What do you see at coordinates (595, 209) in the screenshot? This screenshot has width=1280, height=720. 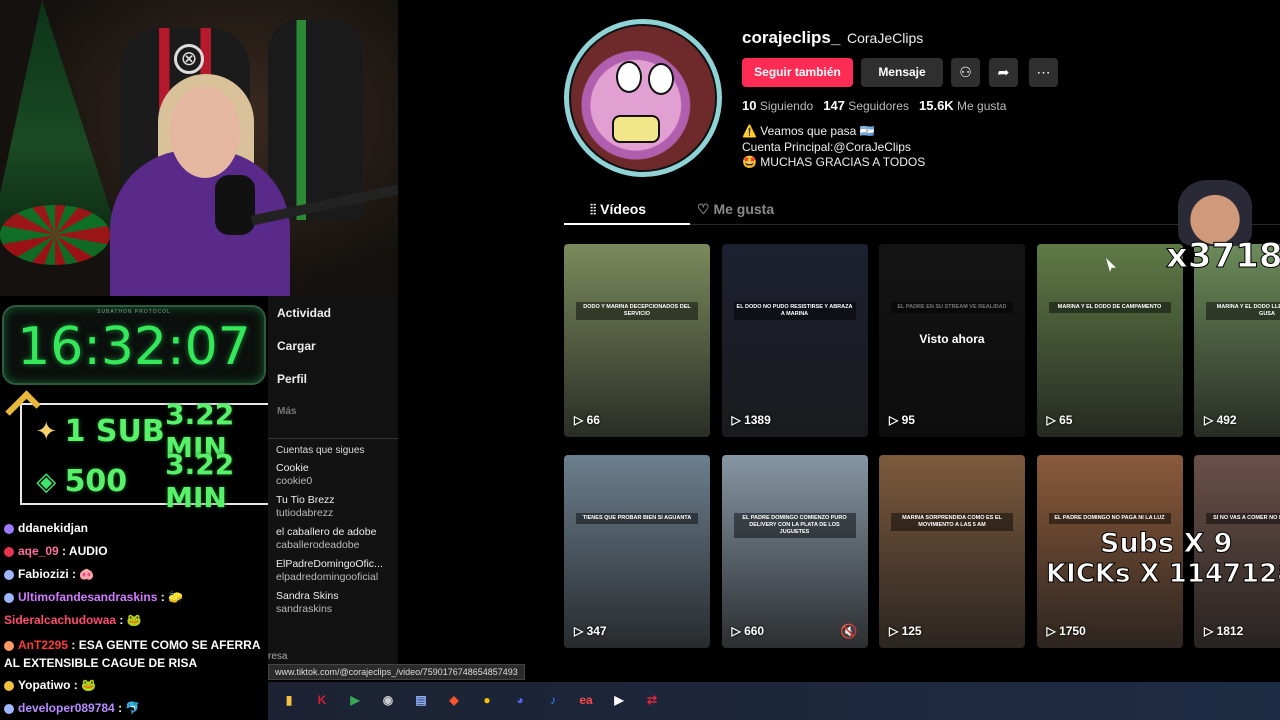 I see `grid-icon: ⦙⦙` at bounding box center [595, 209].